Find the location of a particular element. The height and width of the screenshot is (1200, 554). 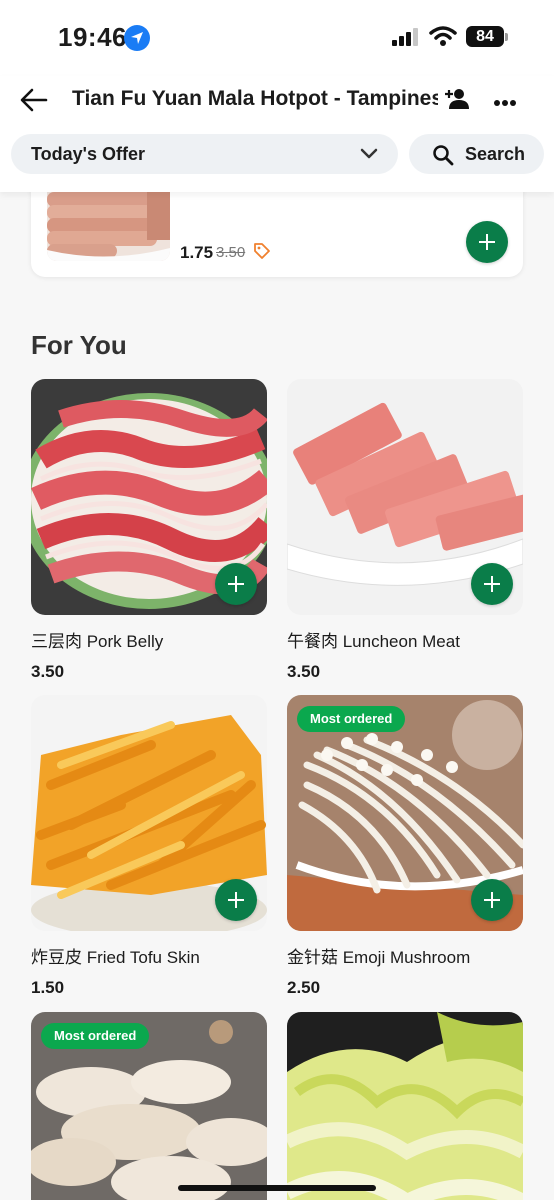

menu-item-card: 三层肉 Pork Belly 3.50 is located at coordinates (149, 530).